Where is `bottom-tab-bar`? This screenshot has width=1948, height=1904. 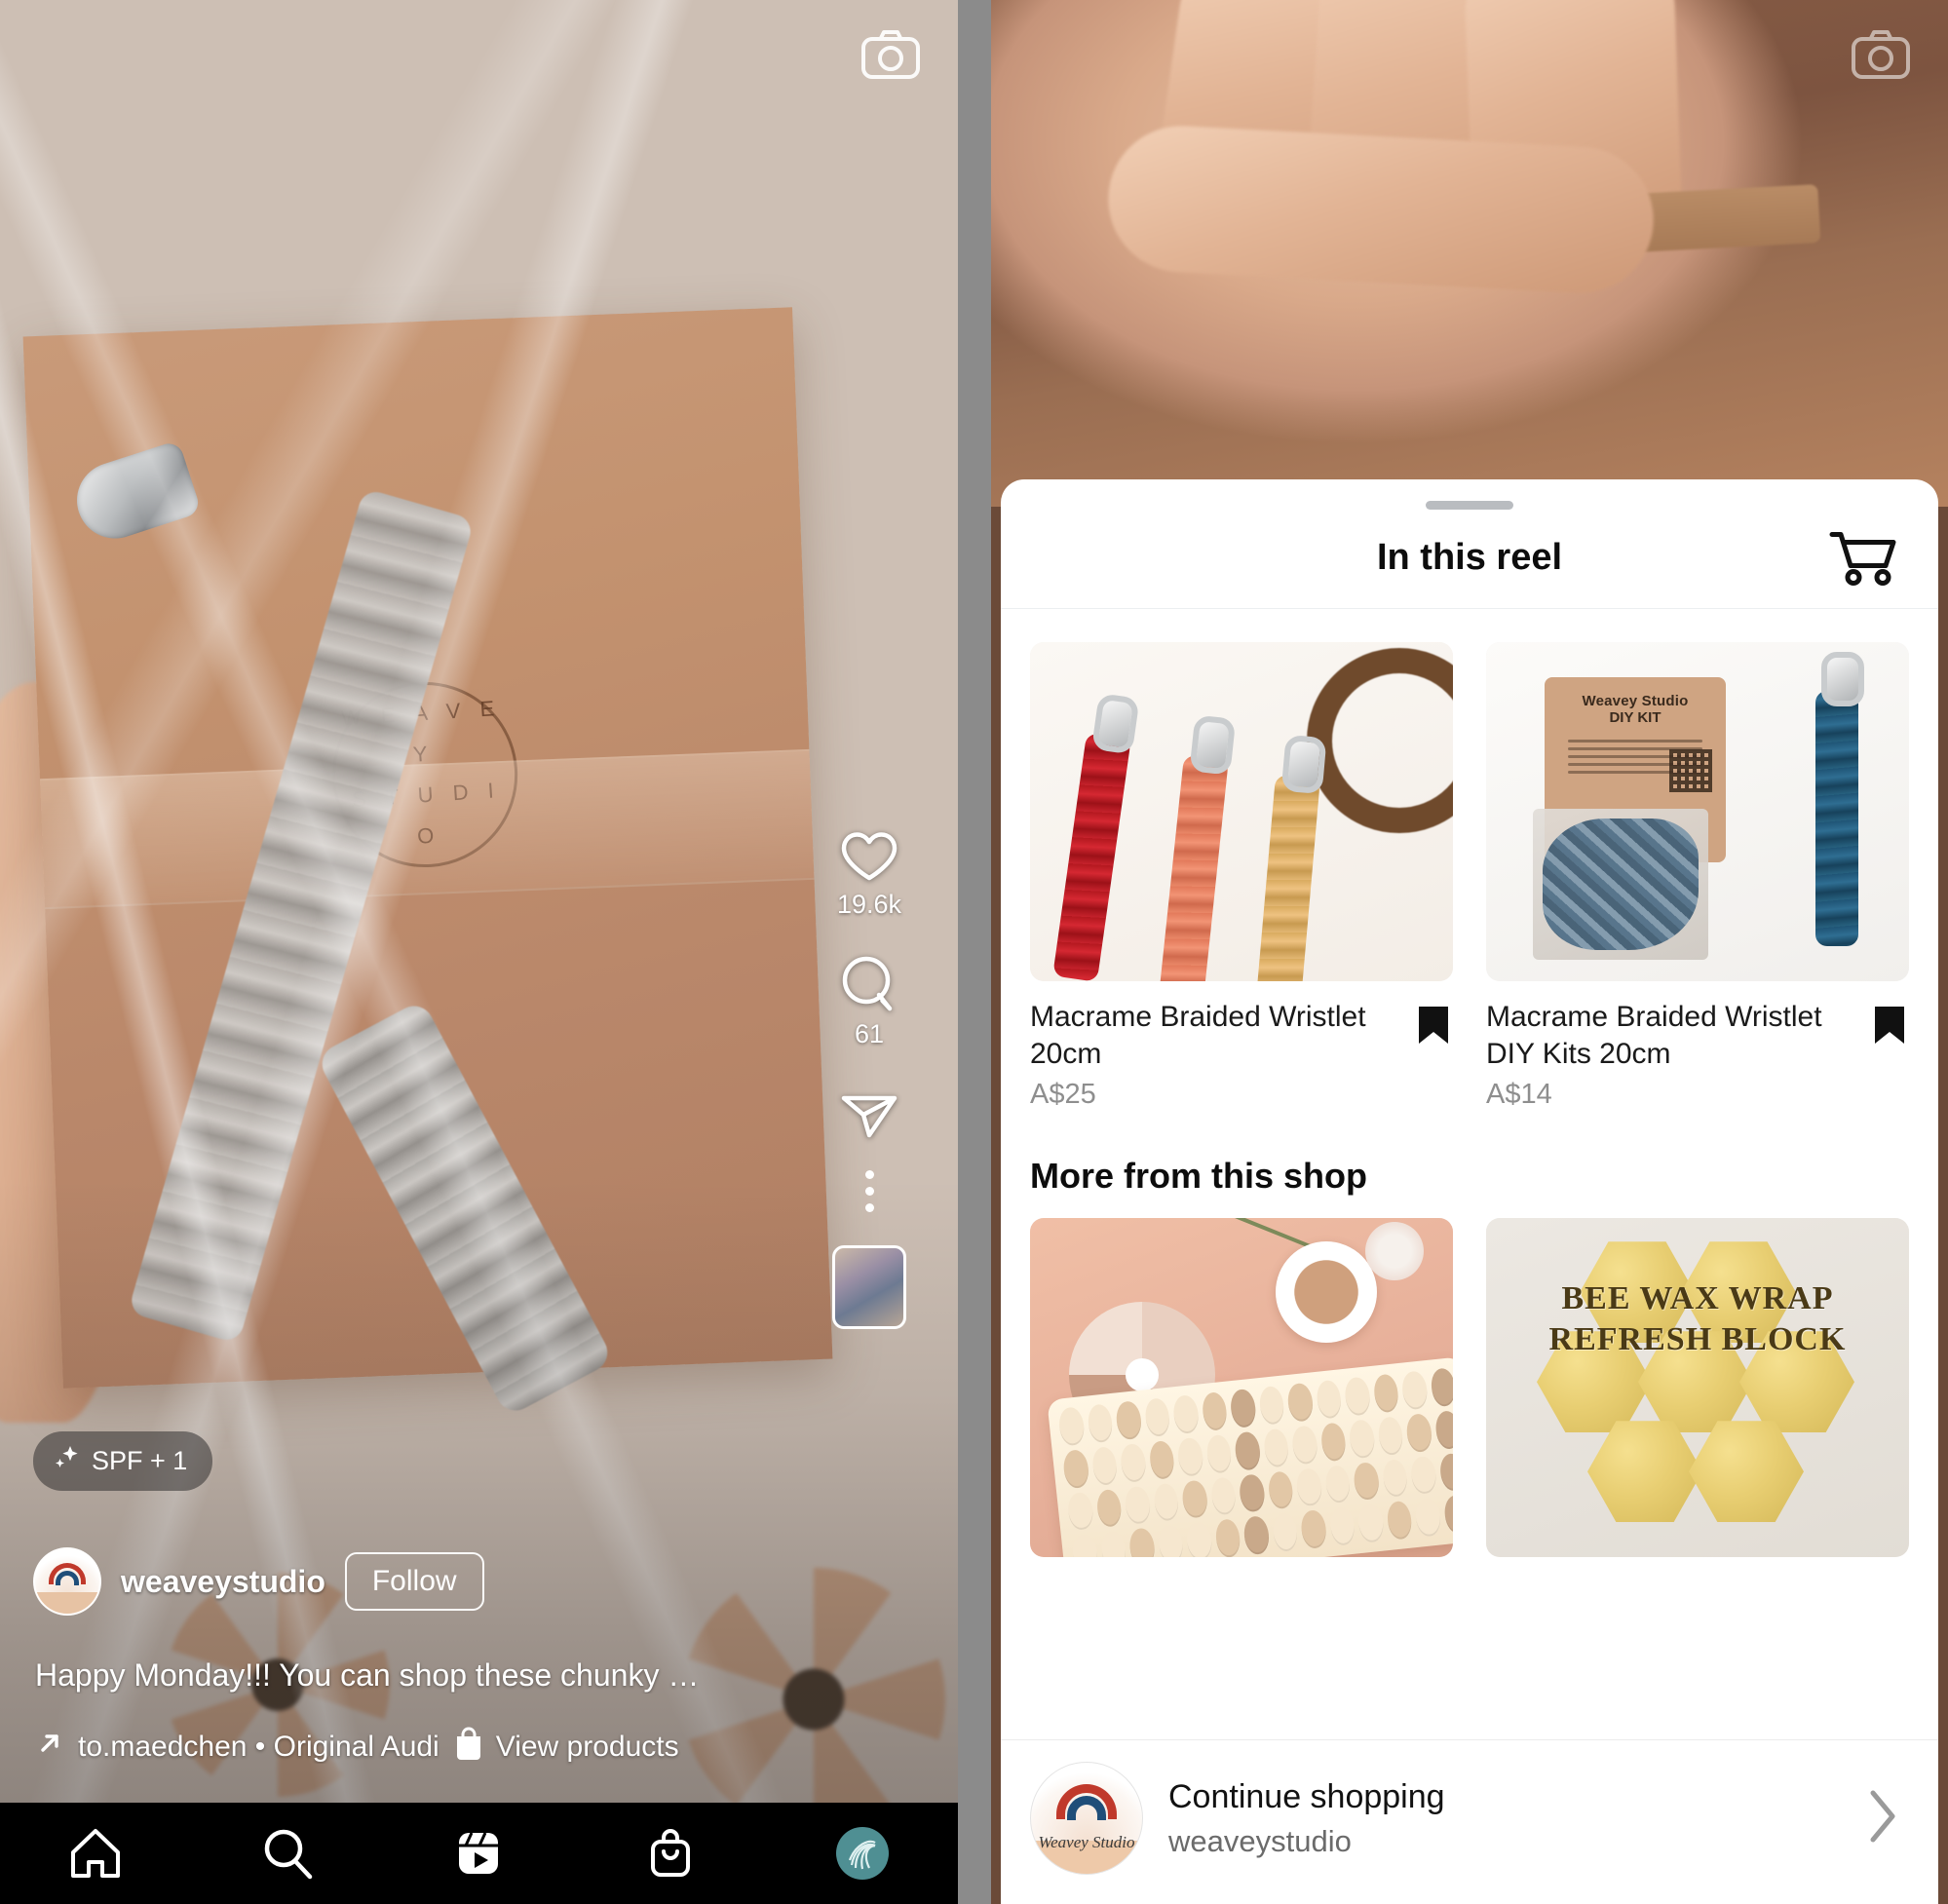 bottom-tab-bar is located at coordinates (479, 1853).